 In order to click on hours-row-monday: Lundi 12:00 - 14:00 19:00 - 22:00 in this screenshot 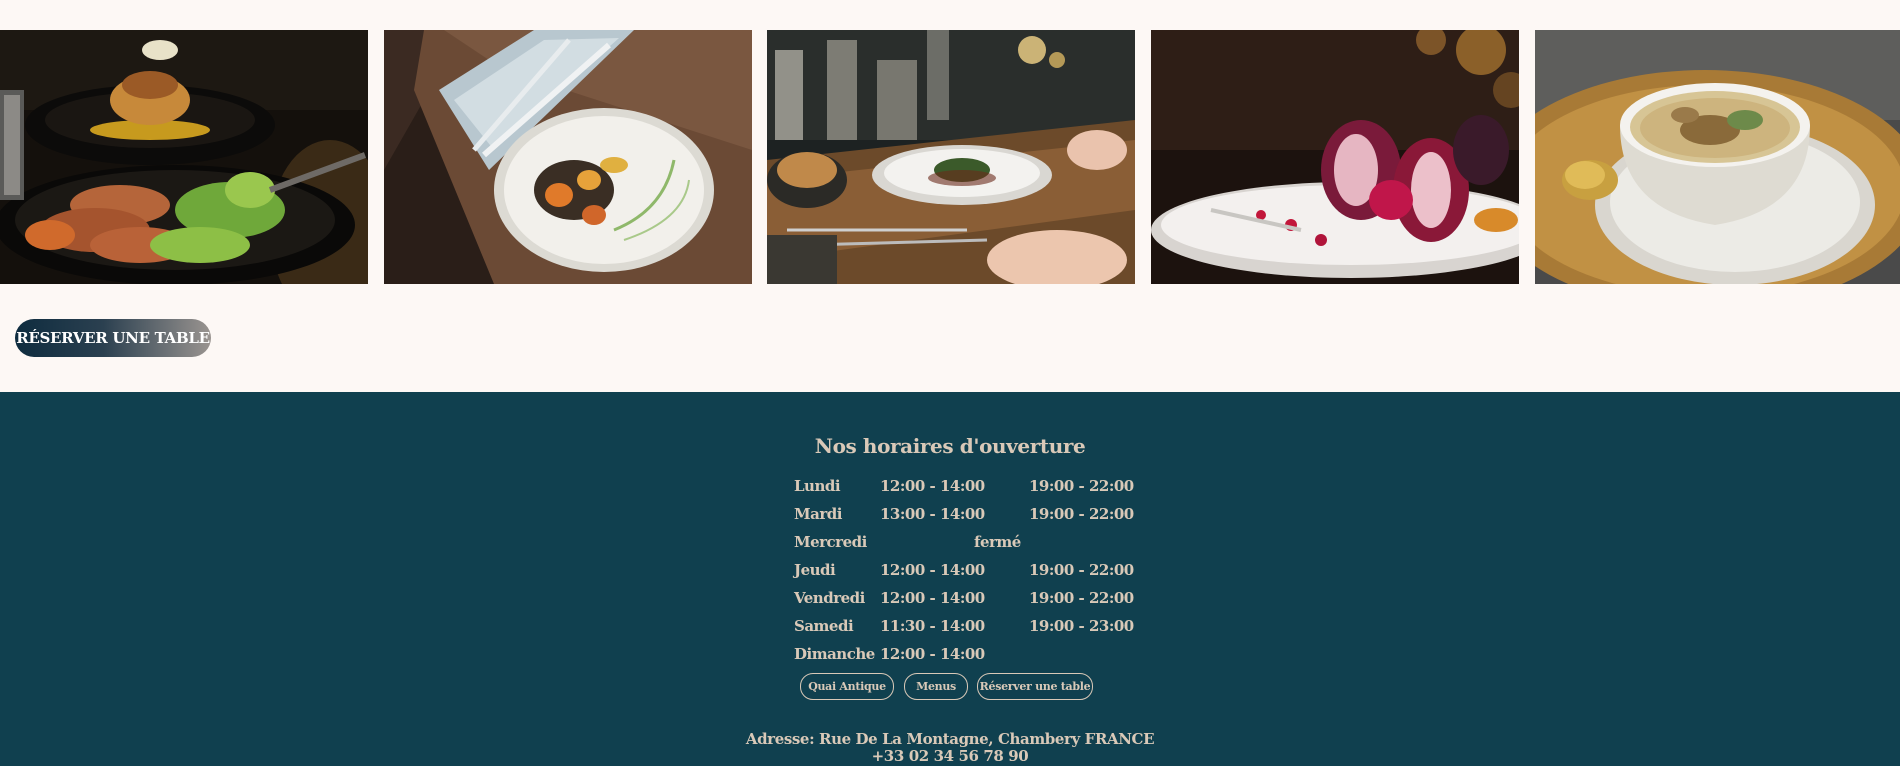, I will do `click(950, 489)`.